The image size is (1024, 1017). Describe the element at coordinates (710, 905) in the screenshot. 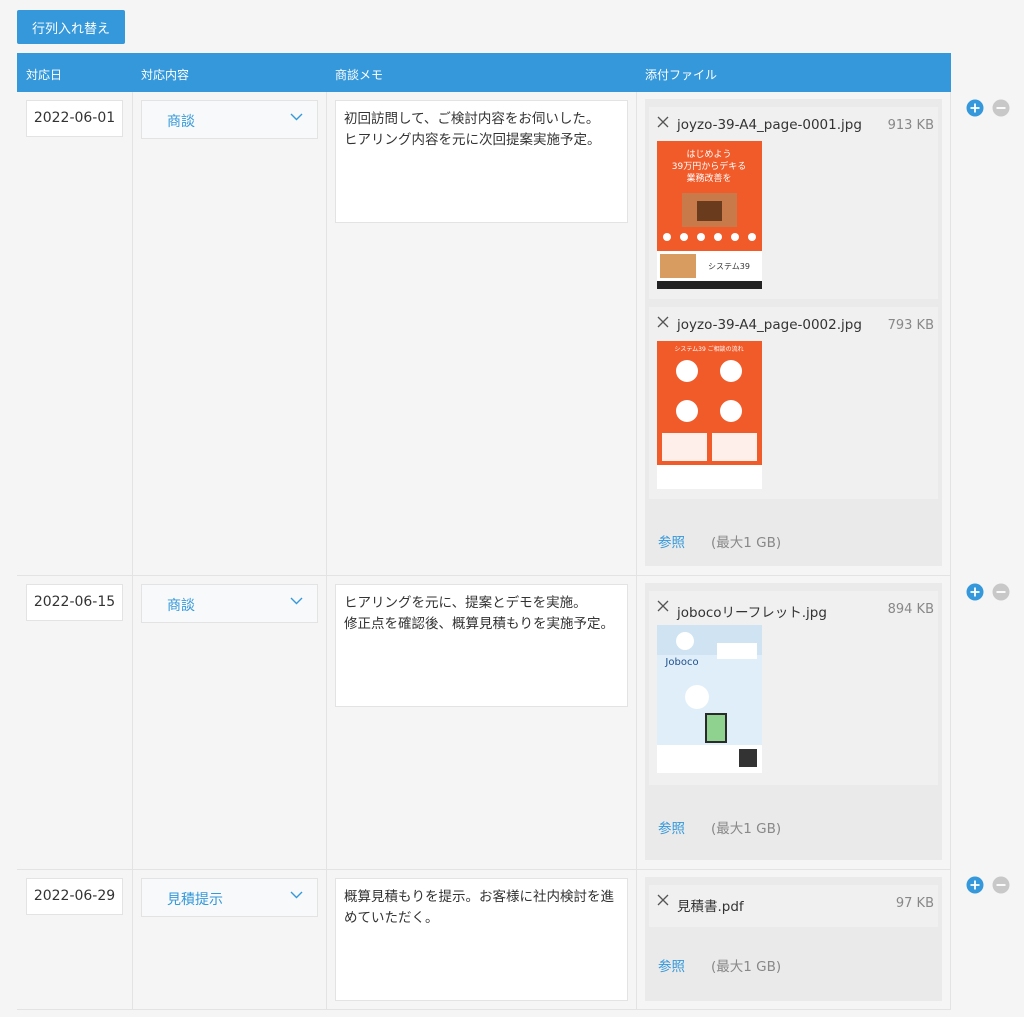

I see `file-name: 見積書.pdf` at that location.